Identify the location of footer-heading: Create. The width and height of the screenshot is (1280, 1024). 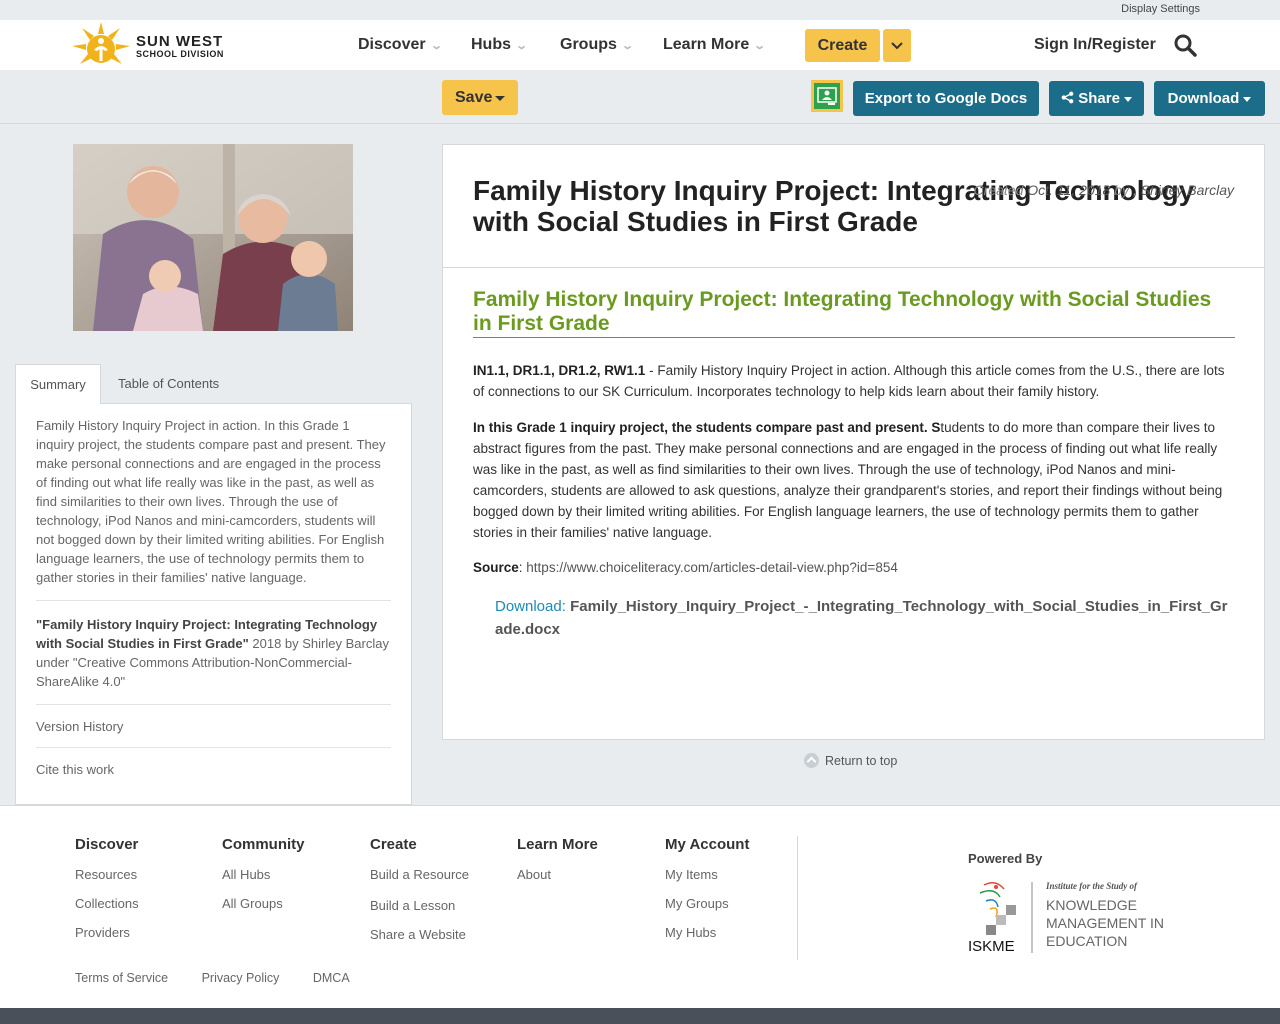
(393, 844).